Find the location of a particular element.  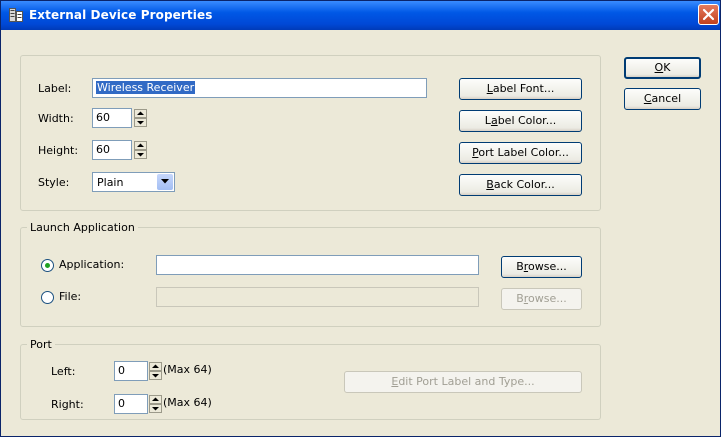

title-bar: External Device Properties is located at coordinates (360, 15).